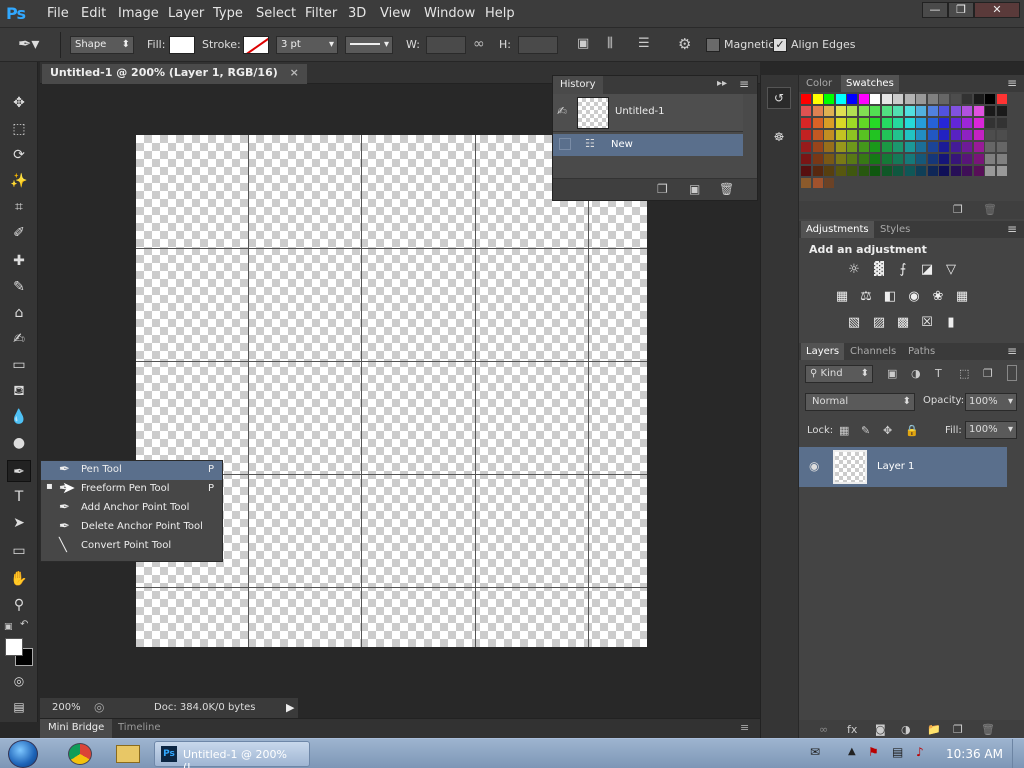 This screenshot has height=768, width=1024. What do you see at coordinates (879, 323) in the screenshot?
I see `posterize-icon: ▨` at bounding box center [879, 323].